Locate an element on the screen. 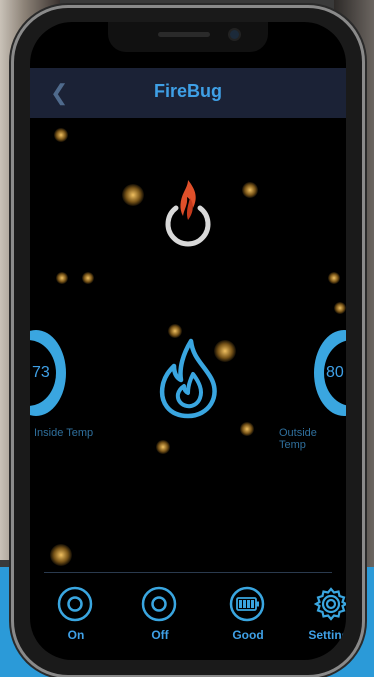  app-header: ❮ FireBug is located at coordinates (188, 93).